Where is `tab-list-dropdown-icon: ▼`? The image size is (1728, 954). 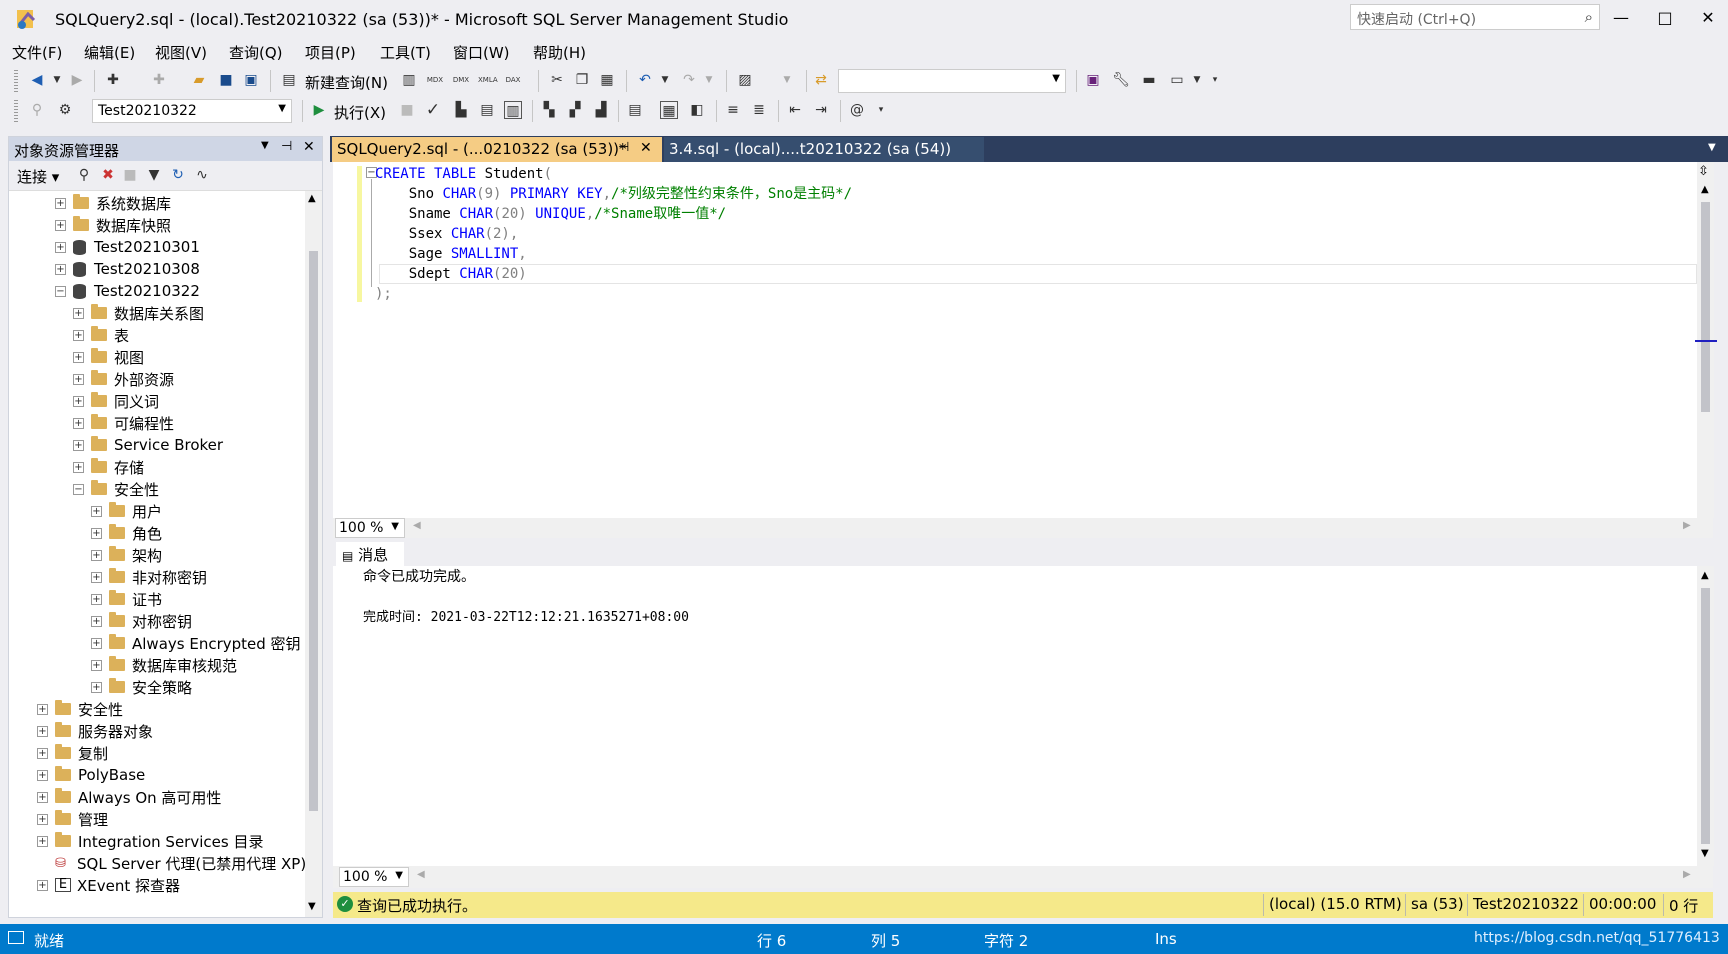
tab-list-dropdown-icon: ▼ is located at coordinates (1712, 147).